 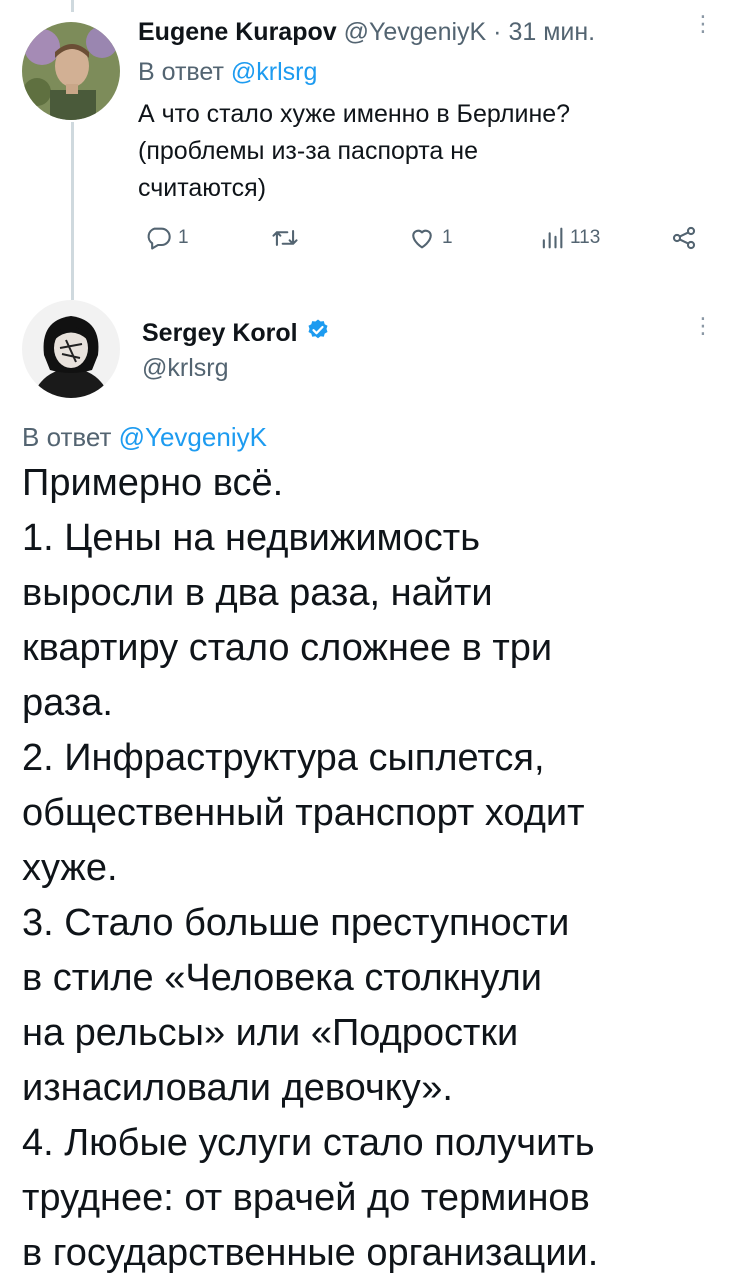 What do you see at coordinates (544, 32) in the screenshot?
I see `tweet1-time: · 31 мин.` at bounding box center [544, 32].